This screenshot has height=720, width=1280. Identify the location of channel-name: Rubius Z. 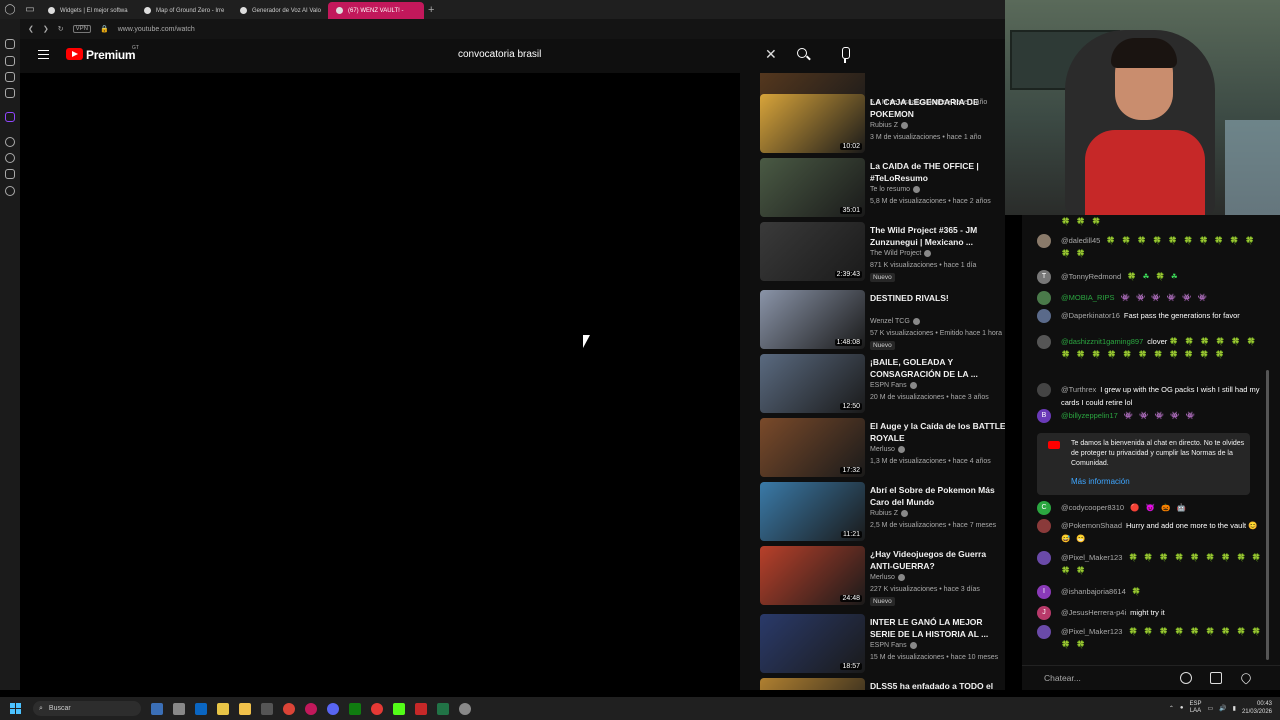
(884, 125).